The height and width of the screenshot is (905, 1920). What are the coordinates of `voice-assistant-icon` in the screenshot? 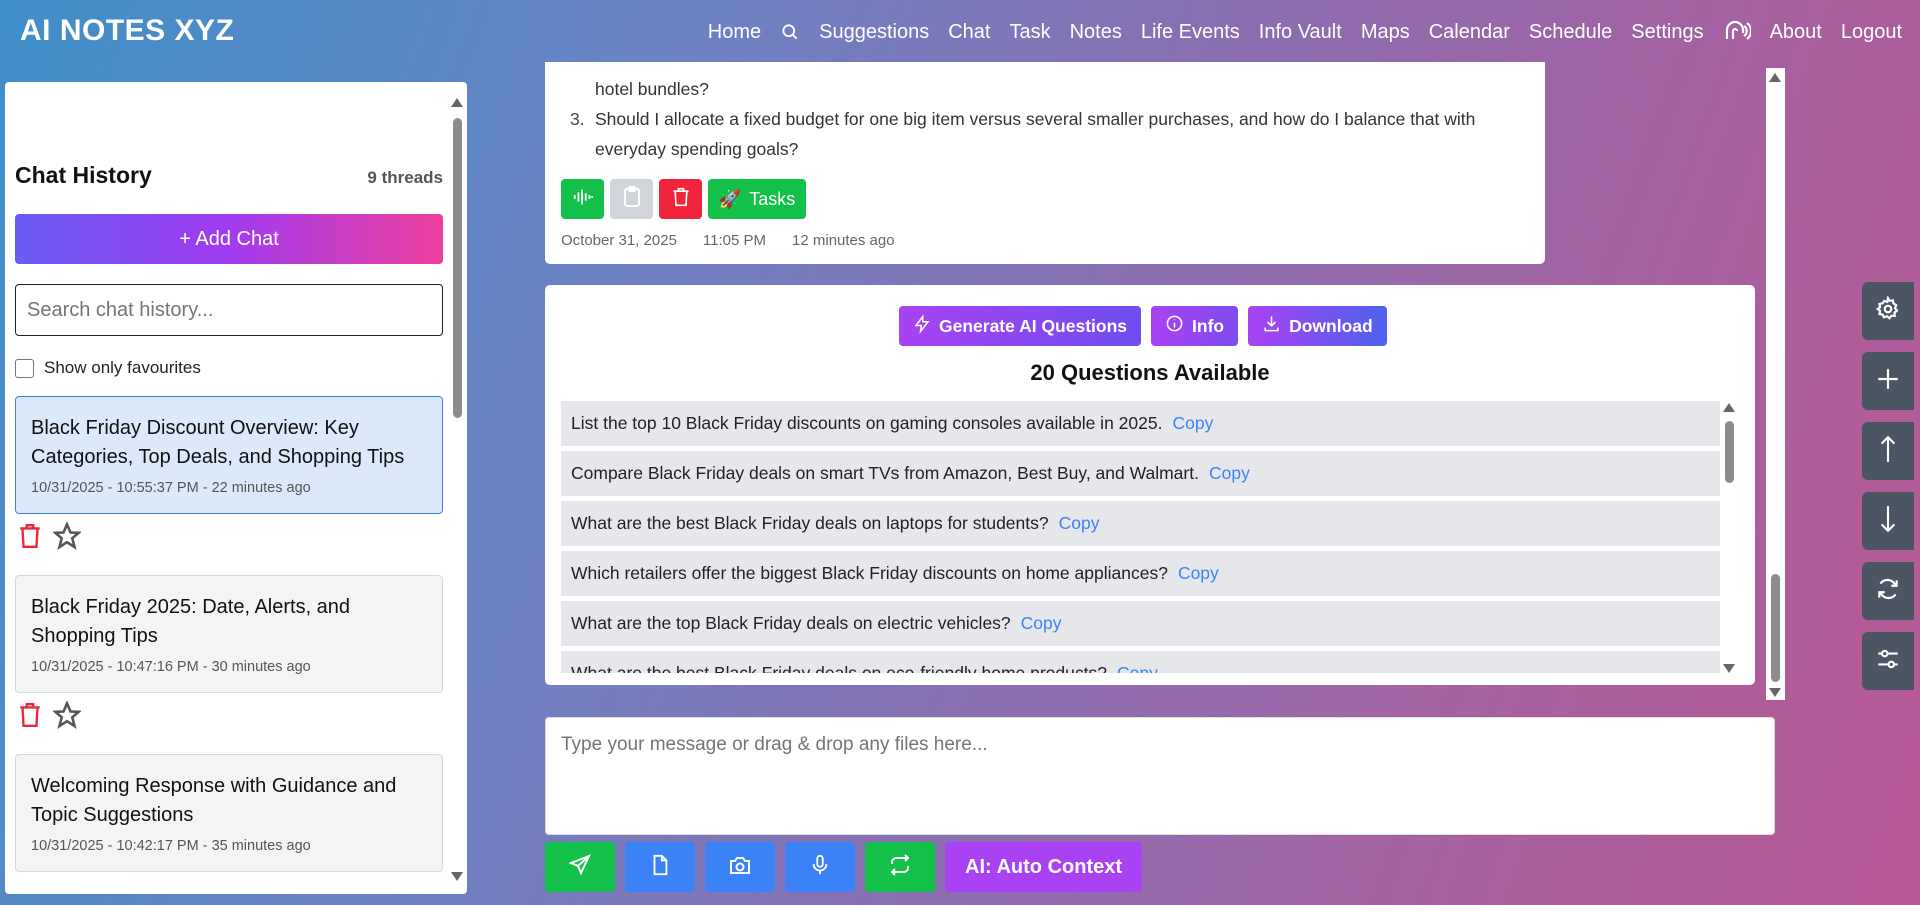 It's located at (1737, 32).